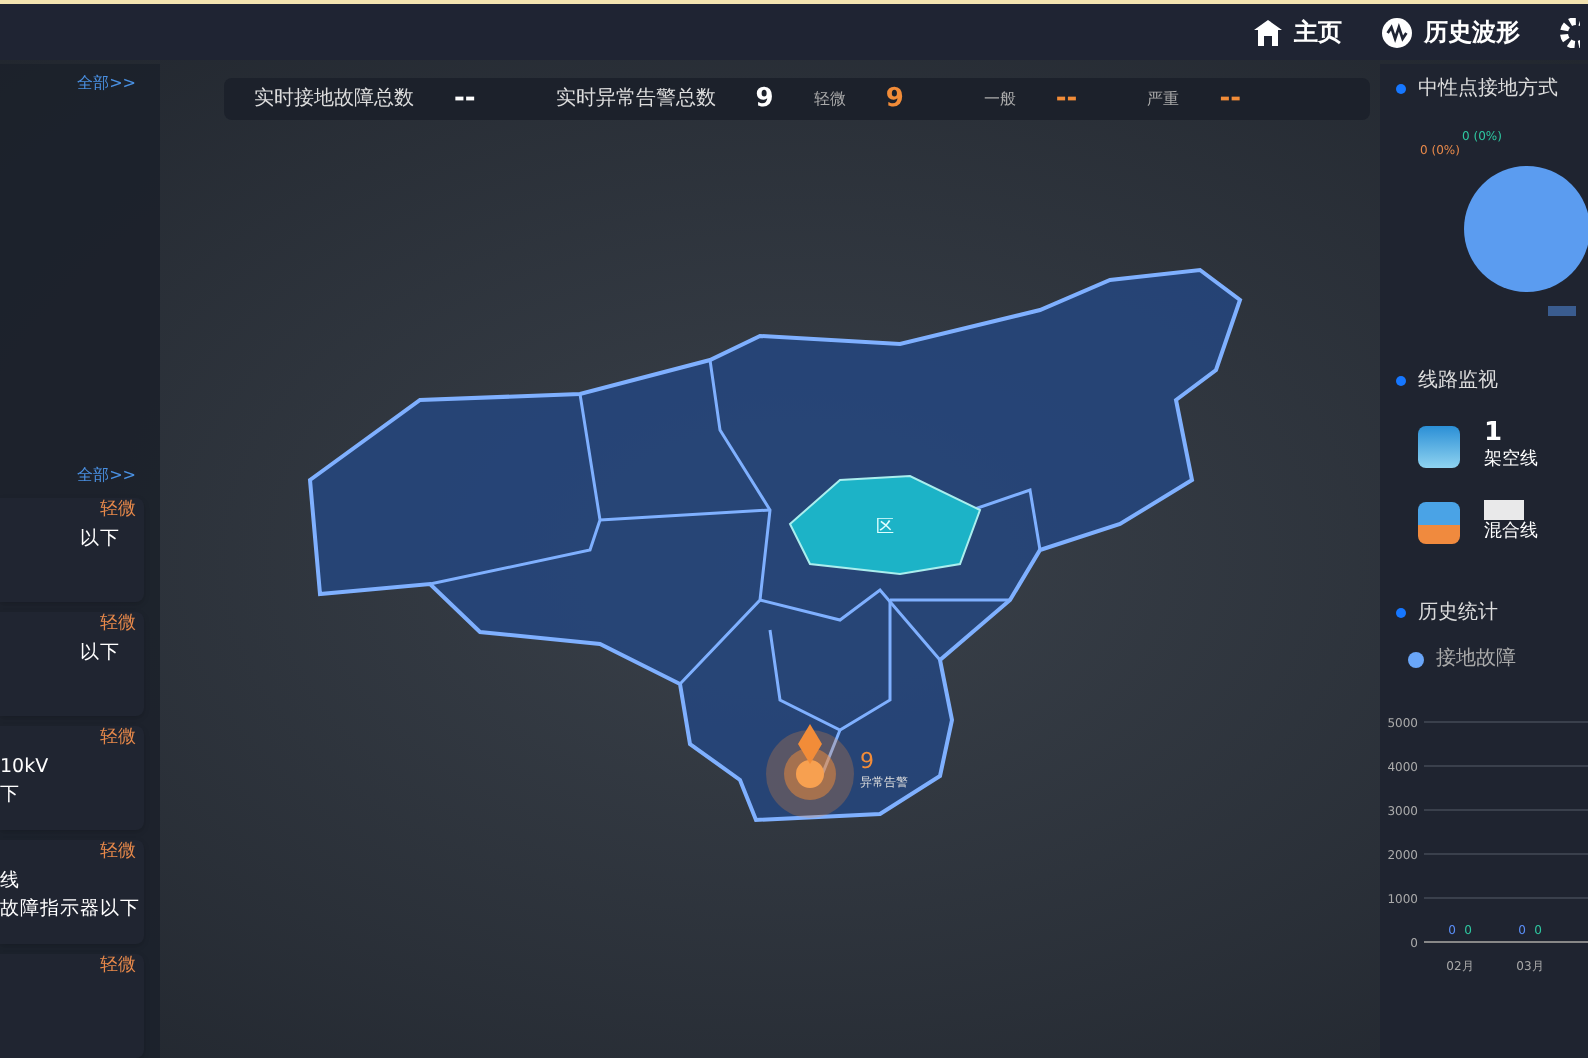  What do you see at coordinates (1493, 434) in the screenshot?
I see `line-count: 1` at bounding box center [1493, 434].